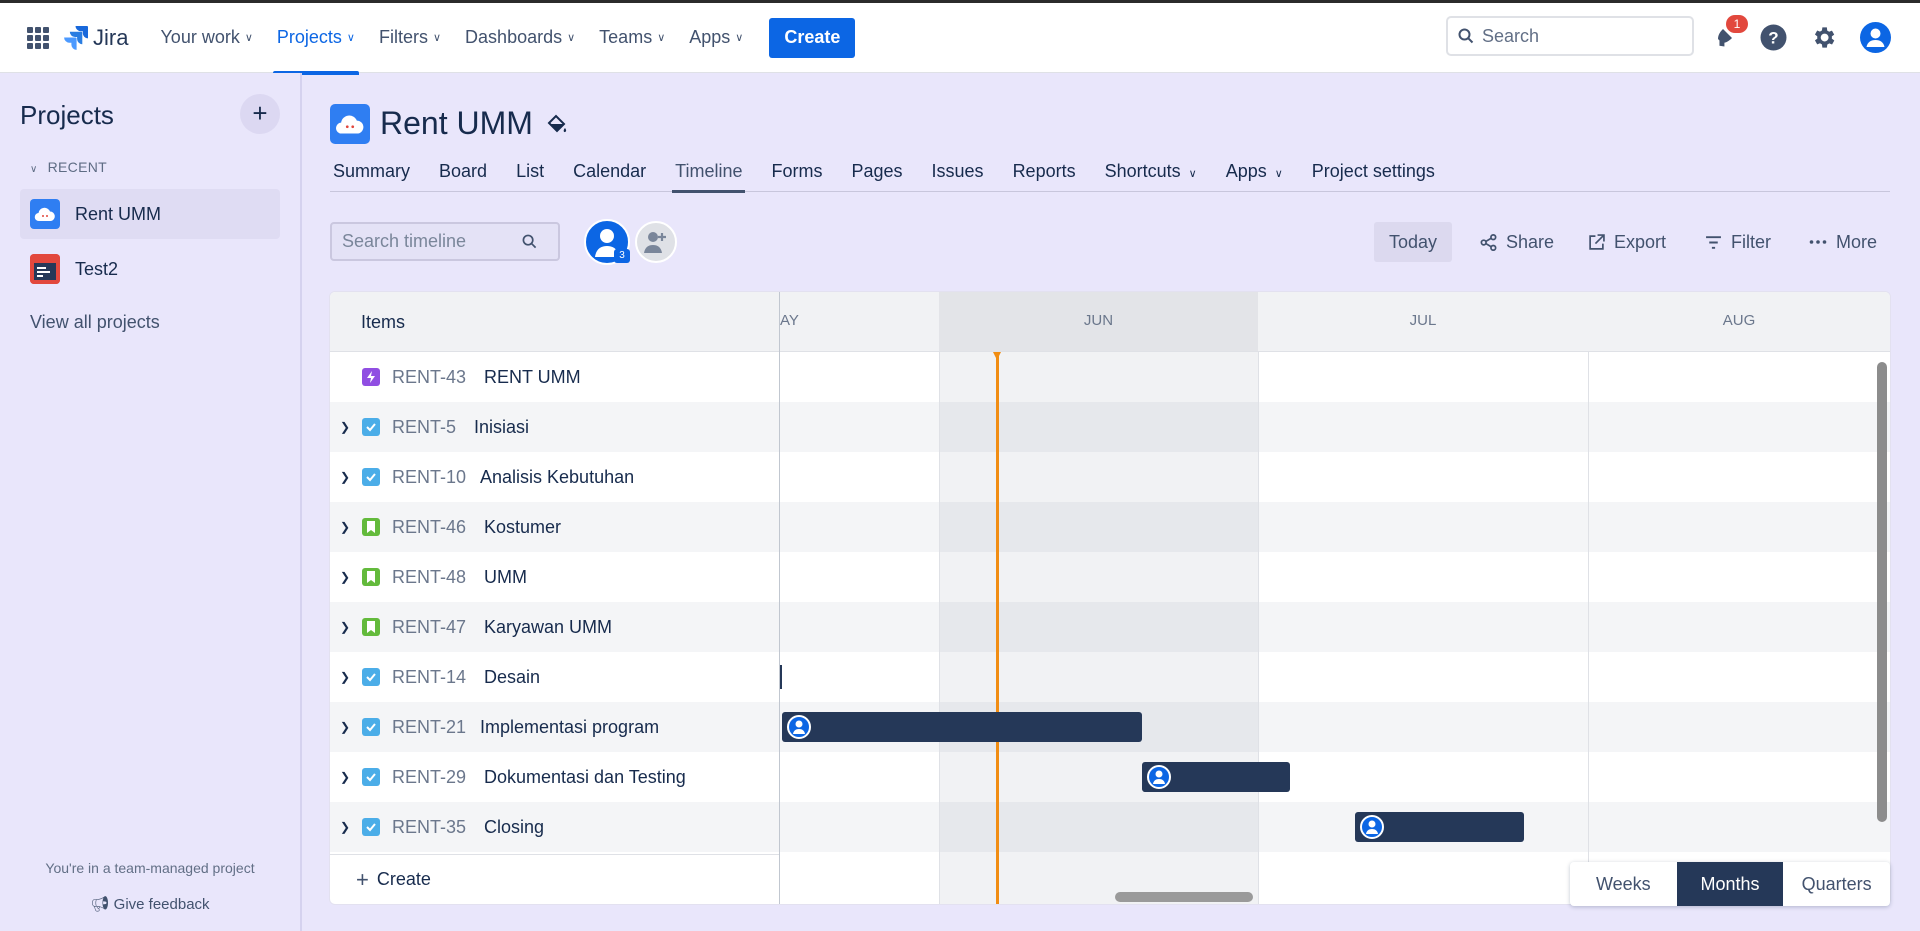 The image size is (1920, 931). Describe the element at coordinates (1413, 242) in the screenshot. I see `today-button: Today` at that location.